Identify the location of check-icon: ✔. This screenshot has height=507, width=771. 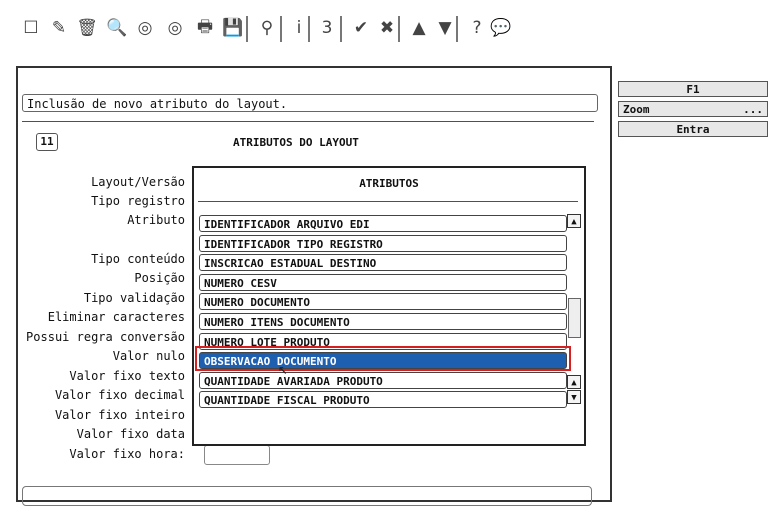
(361, 28).